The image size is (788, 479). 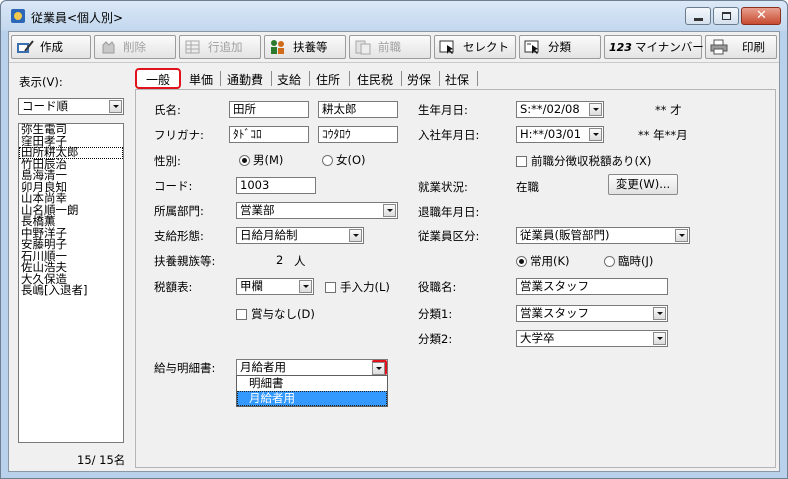 I want to click on employee-list-item: 長嶋[入退者], so click(x=71, y=290).